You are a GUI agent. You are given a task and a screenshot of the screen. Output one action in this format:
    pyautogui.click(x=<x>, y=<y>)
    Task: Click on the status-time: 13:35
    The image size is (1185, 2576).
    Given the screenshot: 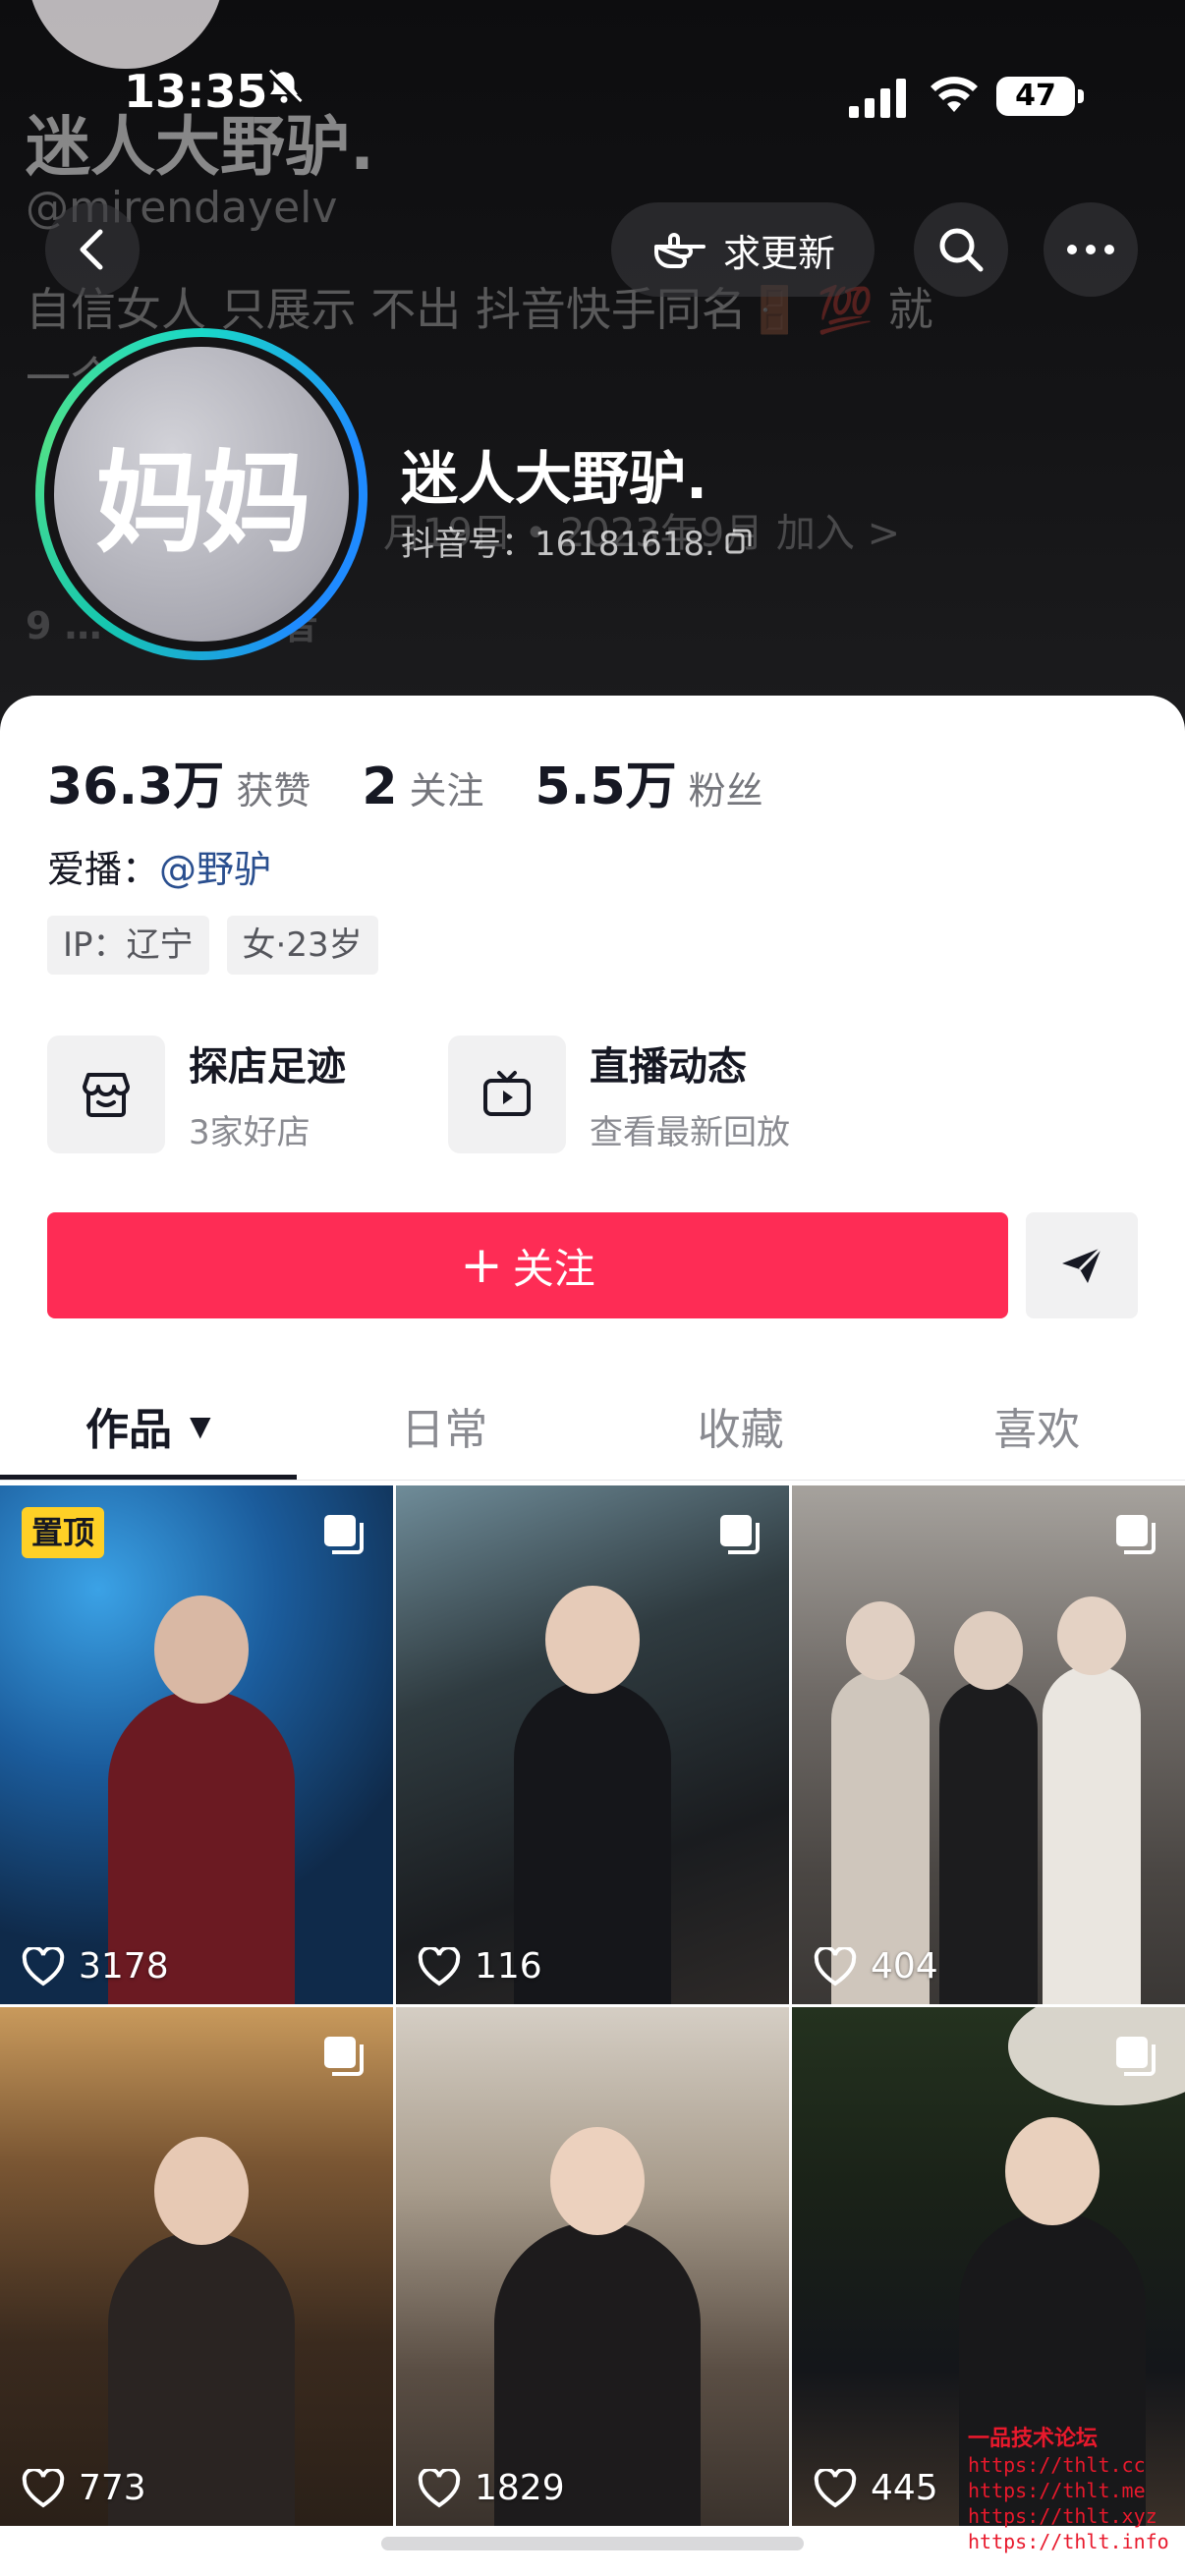 What is the action you would take?
    pyautogui.click(x=196, y=91)
    